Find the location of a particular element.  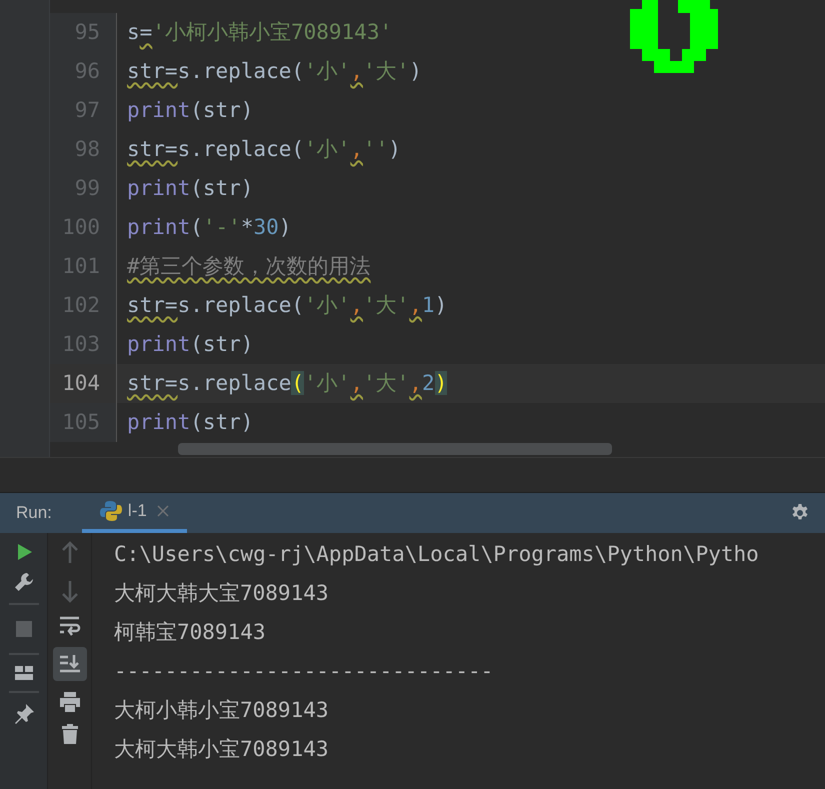

code-line: #第三个参数，次数的用法 is located at coordinates (249, 266).